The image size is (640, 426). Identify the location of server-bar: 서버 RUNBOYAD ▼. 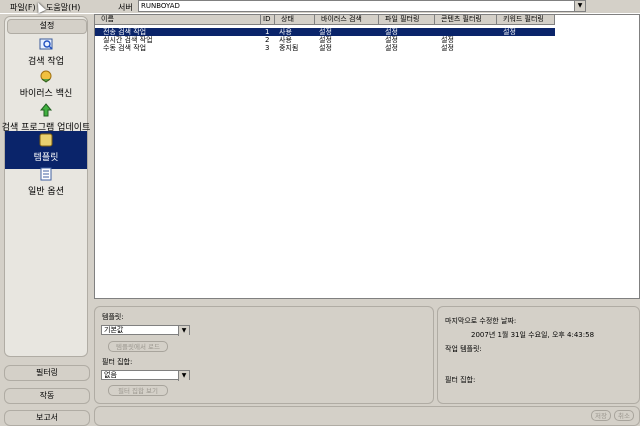
(367, 7).